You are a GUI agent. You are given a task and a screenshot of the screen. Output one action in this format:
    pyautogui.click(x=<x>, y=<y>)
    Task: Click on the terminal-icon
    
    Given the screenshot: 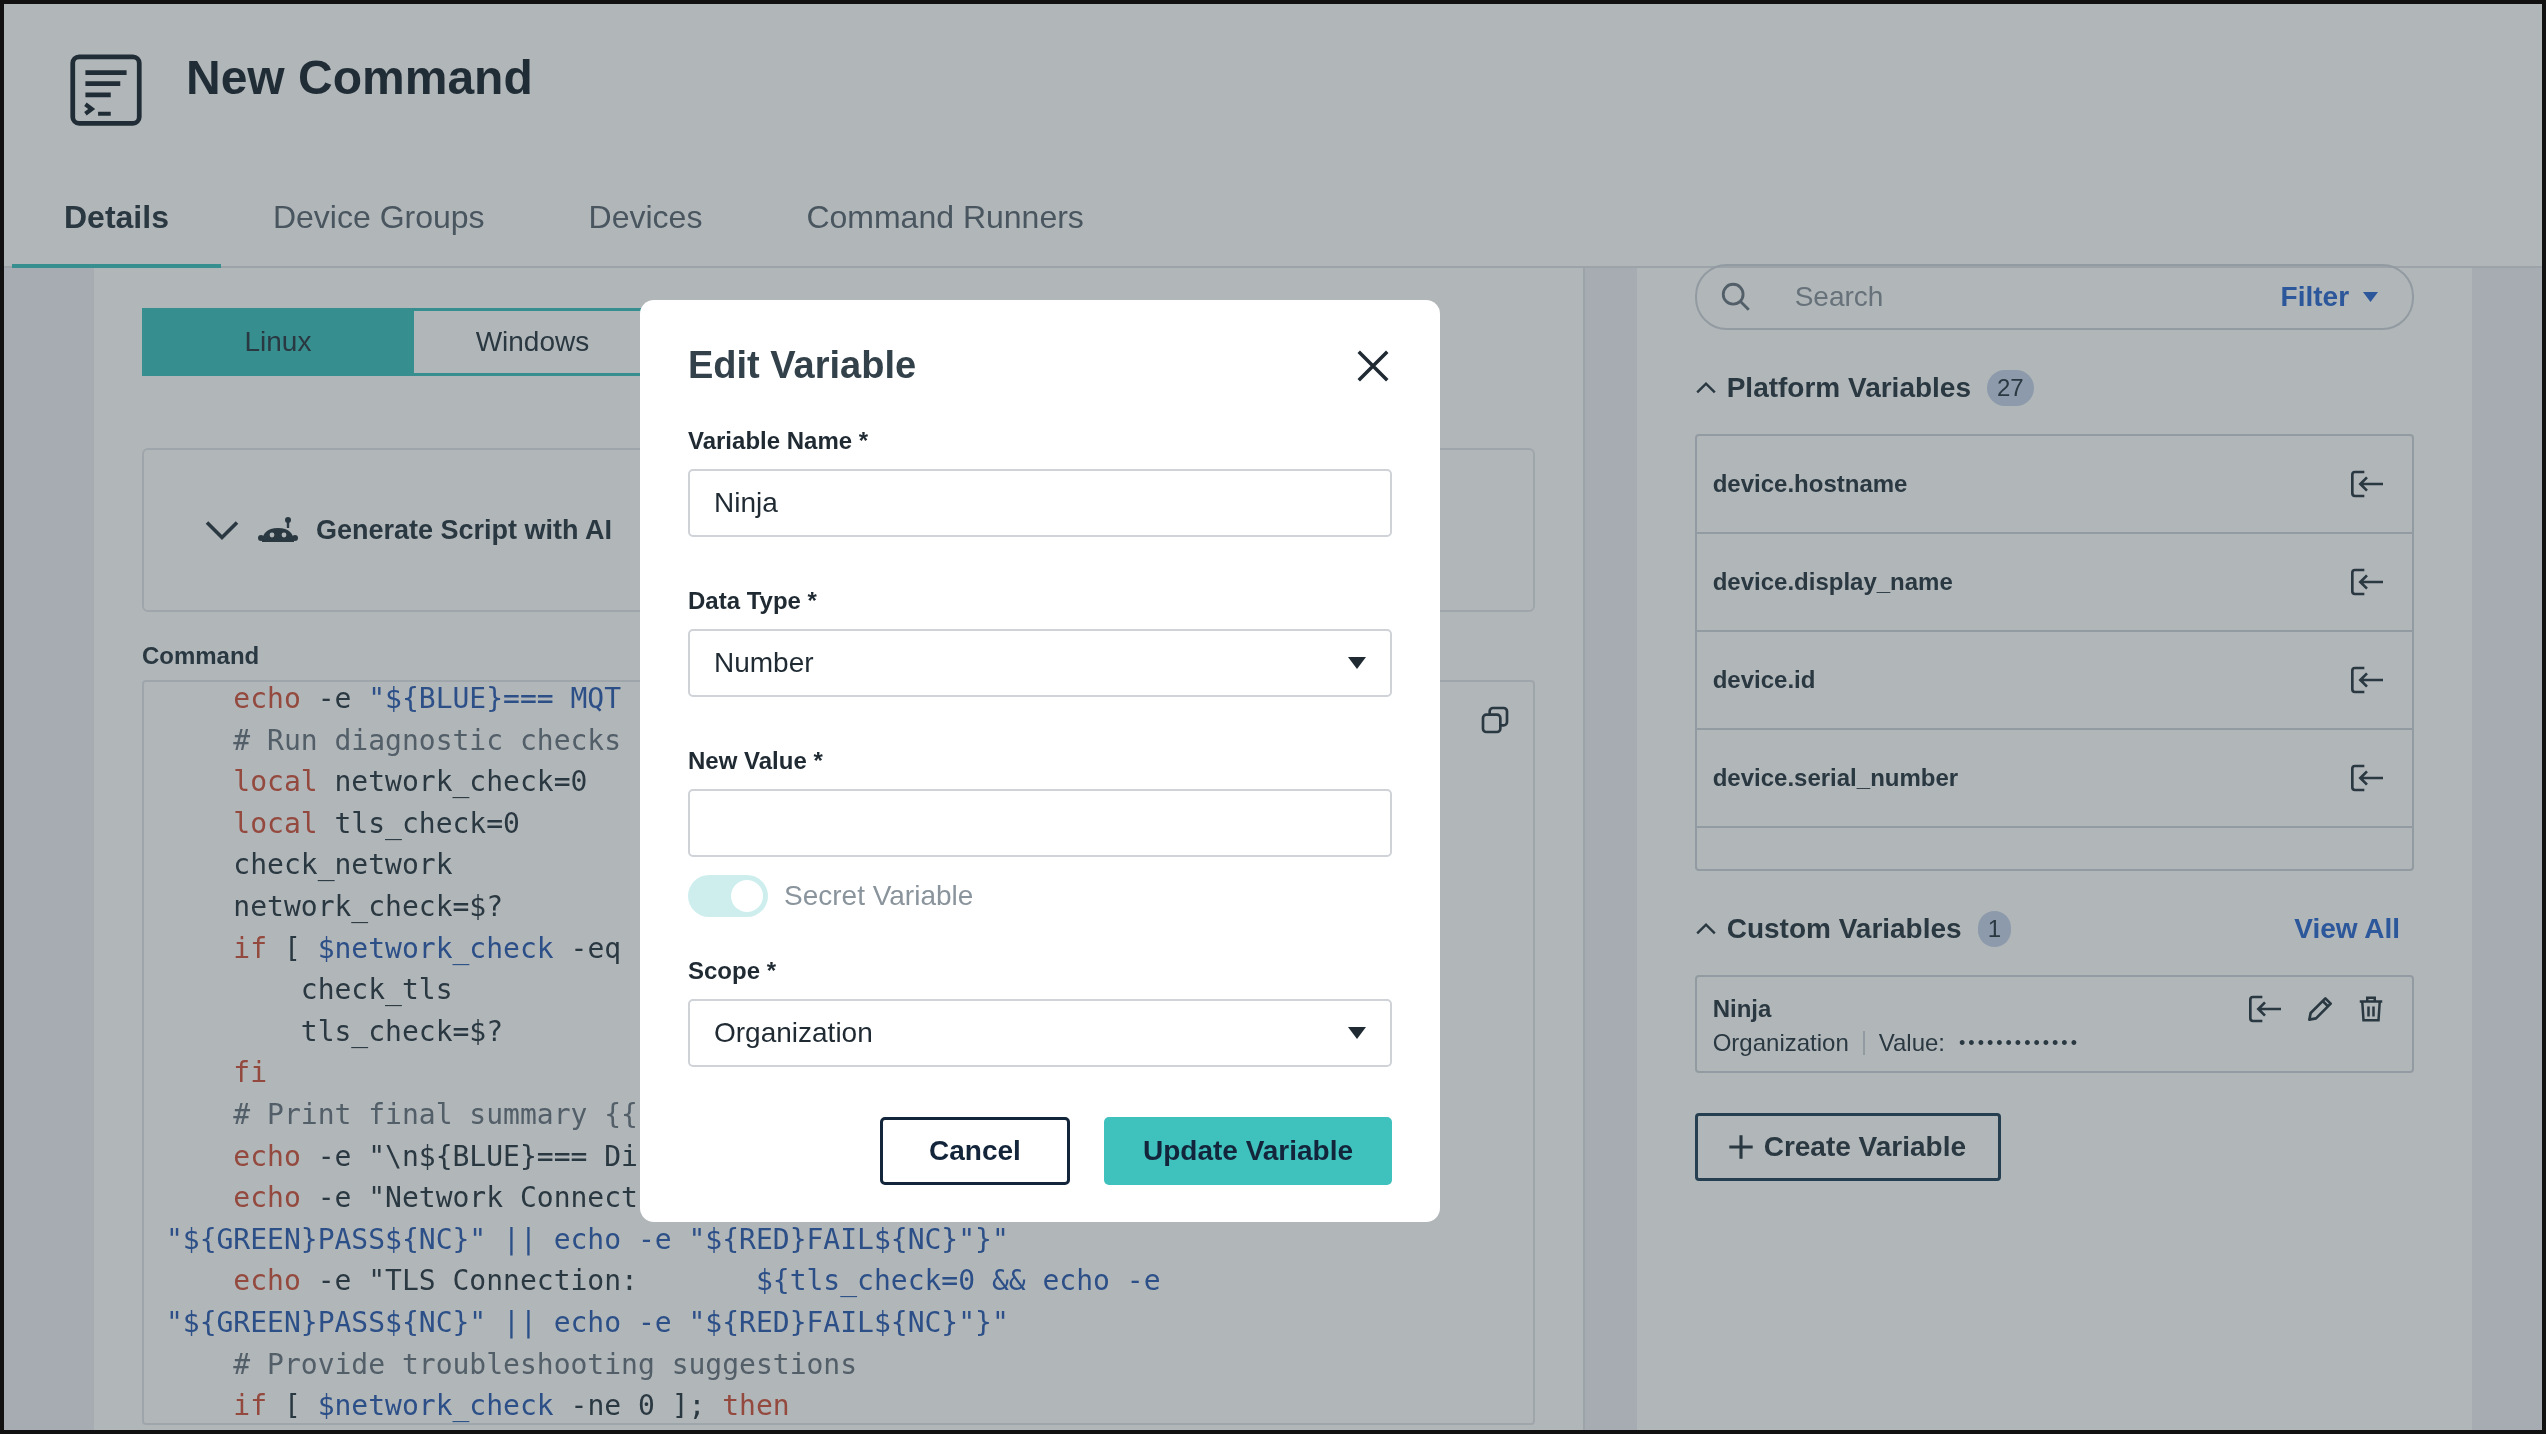 What is the action you would take?
    pyautogui.click(x=106, y=90)
    